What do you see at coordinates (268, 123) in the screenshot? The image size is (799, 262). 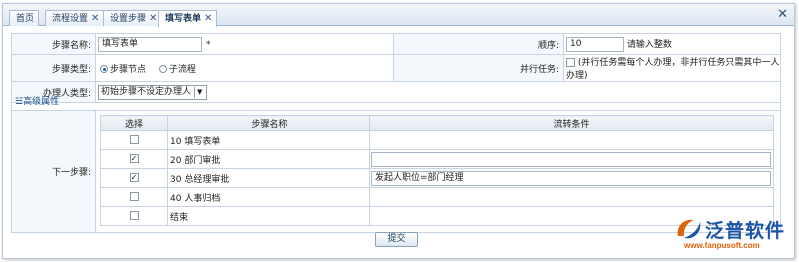 I see `header-step-name: 步骤名称` at bounding box center [268, 123].